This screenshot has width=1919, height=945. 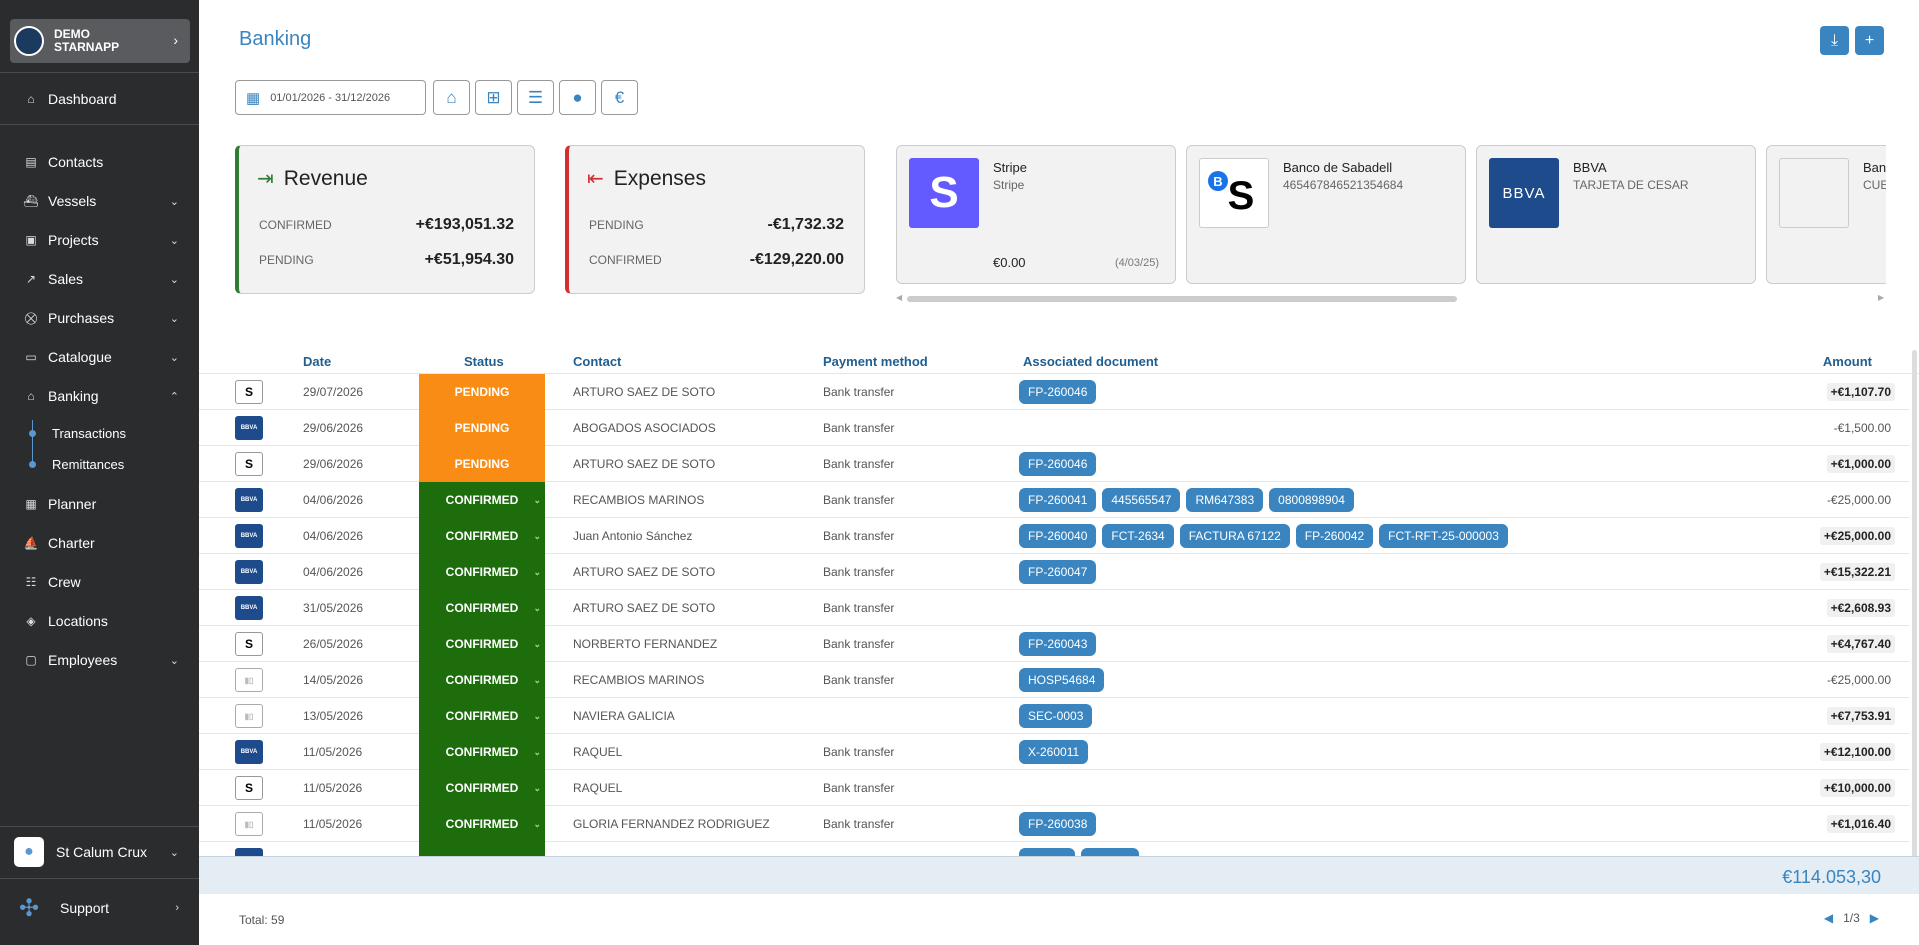 I want to click on cell-documents: FP-260043, so click(x=1058, y=644).